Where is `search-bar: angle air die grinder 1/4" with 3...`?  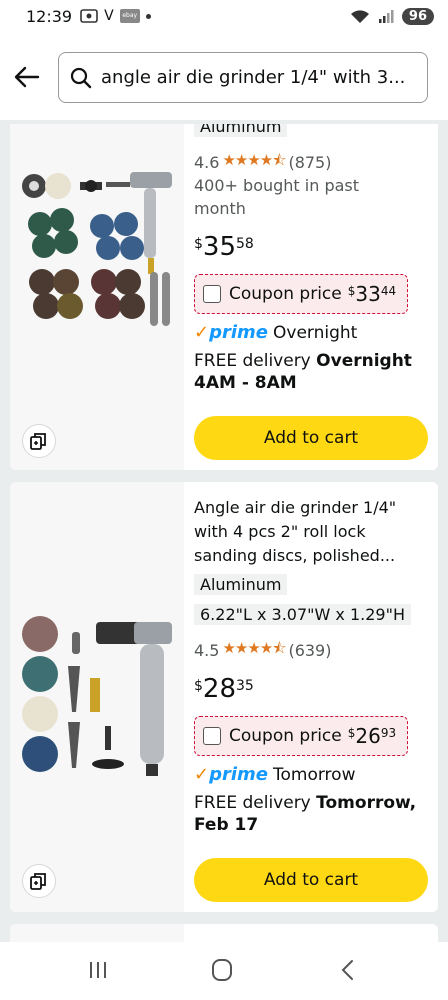 search-bar: angle air die grinder 1/4" with 3... is located at coordinates (243, 77).